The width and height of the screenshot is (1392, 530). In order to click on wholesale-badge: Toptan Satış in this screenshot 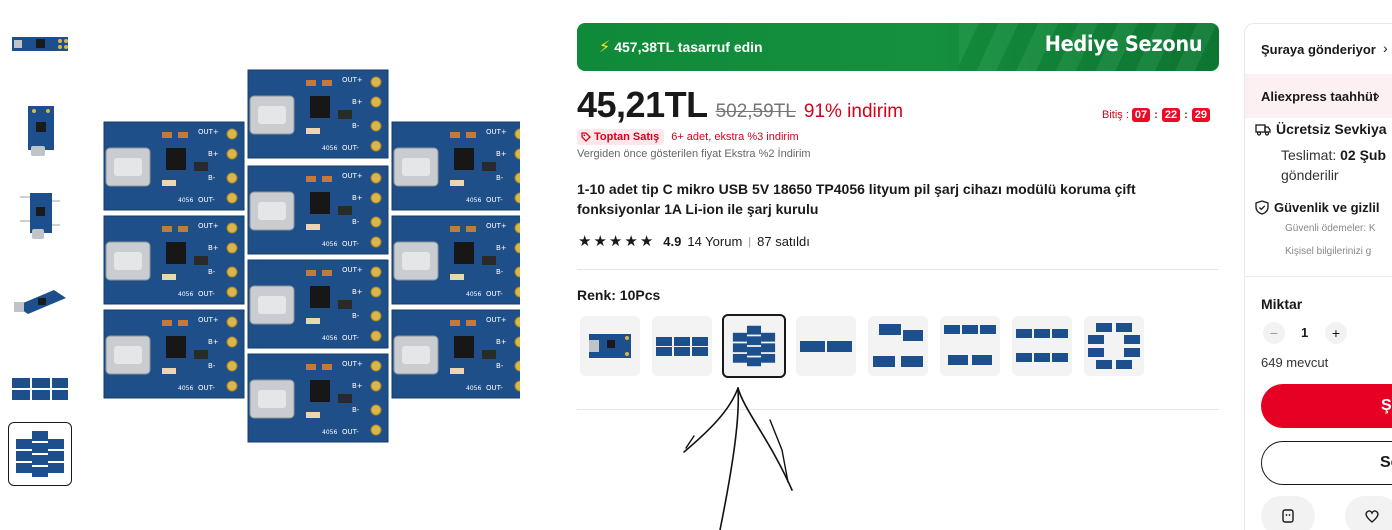, I will do `click(621, 137)`.